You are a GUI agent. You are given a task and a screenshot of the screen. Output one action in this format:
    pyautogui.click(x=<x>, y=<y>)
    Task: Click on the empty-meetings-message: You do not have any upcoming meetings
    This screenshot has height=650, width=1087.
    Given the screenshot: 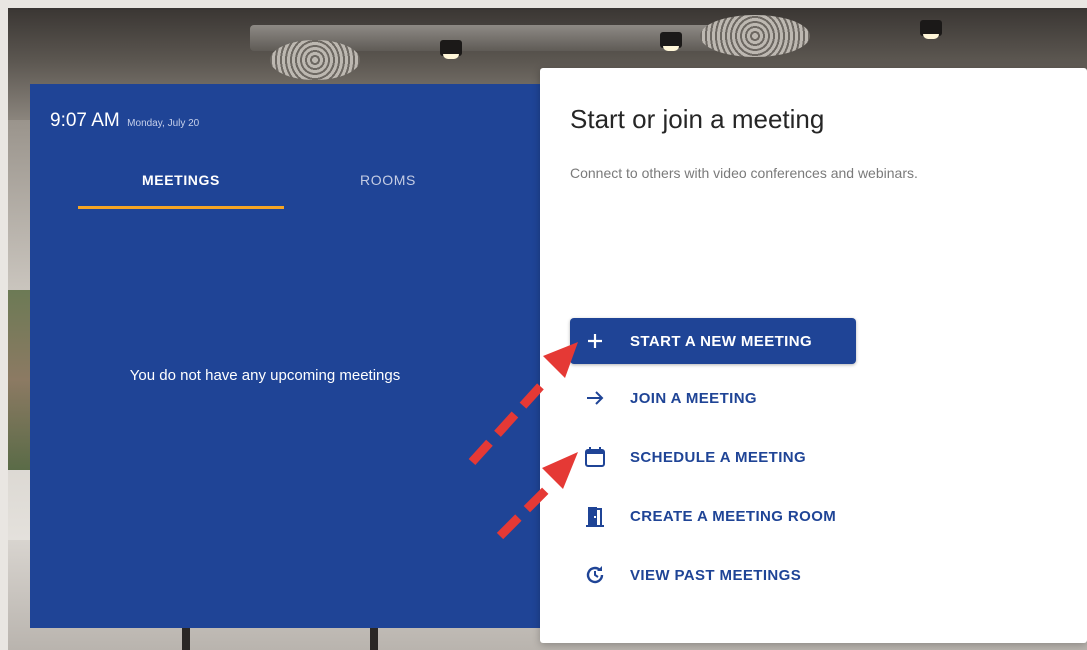 What is the action you would take?
    pyautogui.click(x=265, y=375)
    